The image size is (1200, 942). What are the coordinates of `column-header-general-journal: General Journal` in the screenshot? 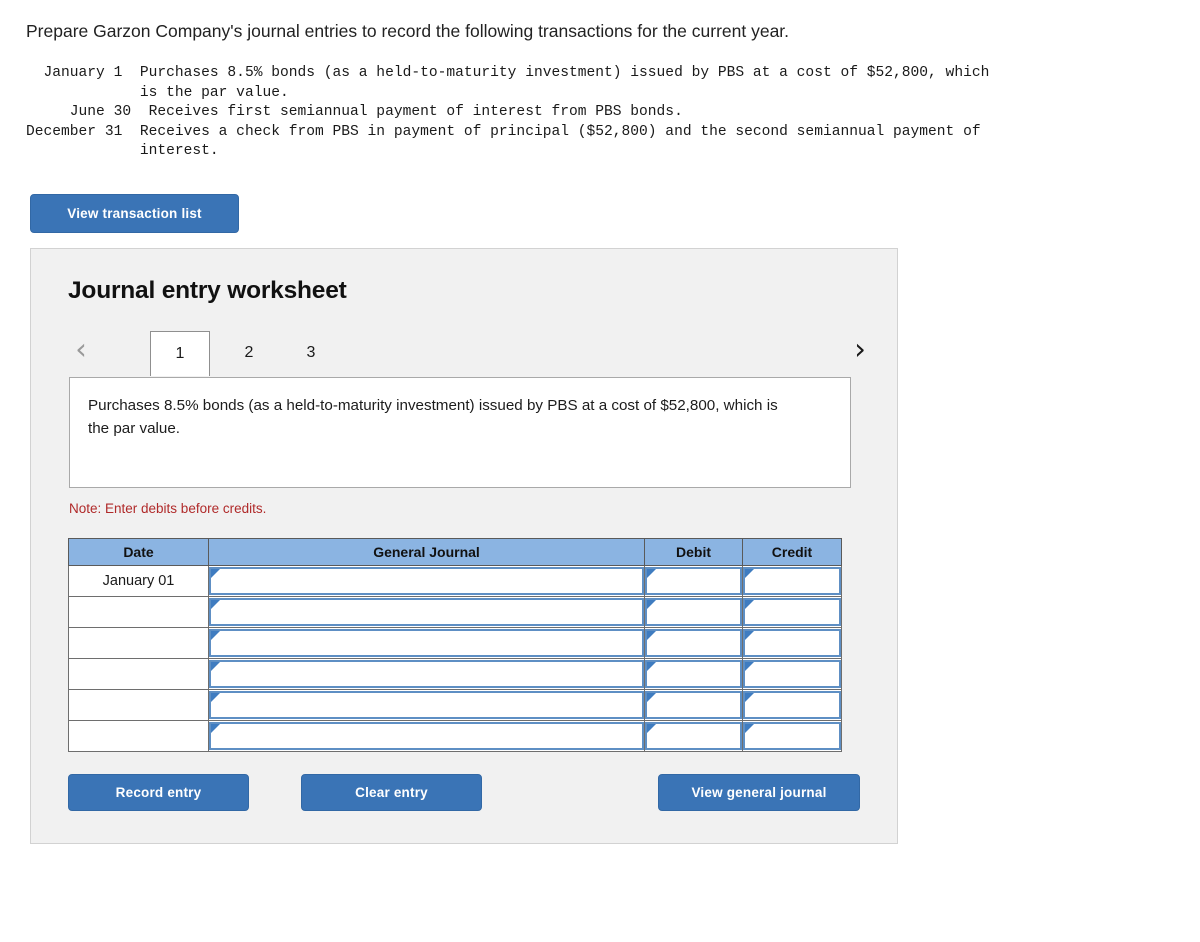 It's located at (426, 552).